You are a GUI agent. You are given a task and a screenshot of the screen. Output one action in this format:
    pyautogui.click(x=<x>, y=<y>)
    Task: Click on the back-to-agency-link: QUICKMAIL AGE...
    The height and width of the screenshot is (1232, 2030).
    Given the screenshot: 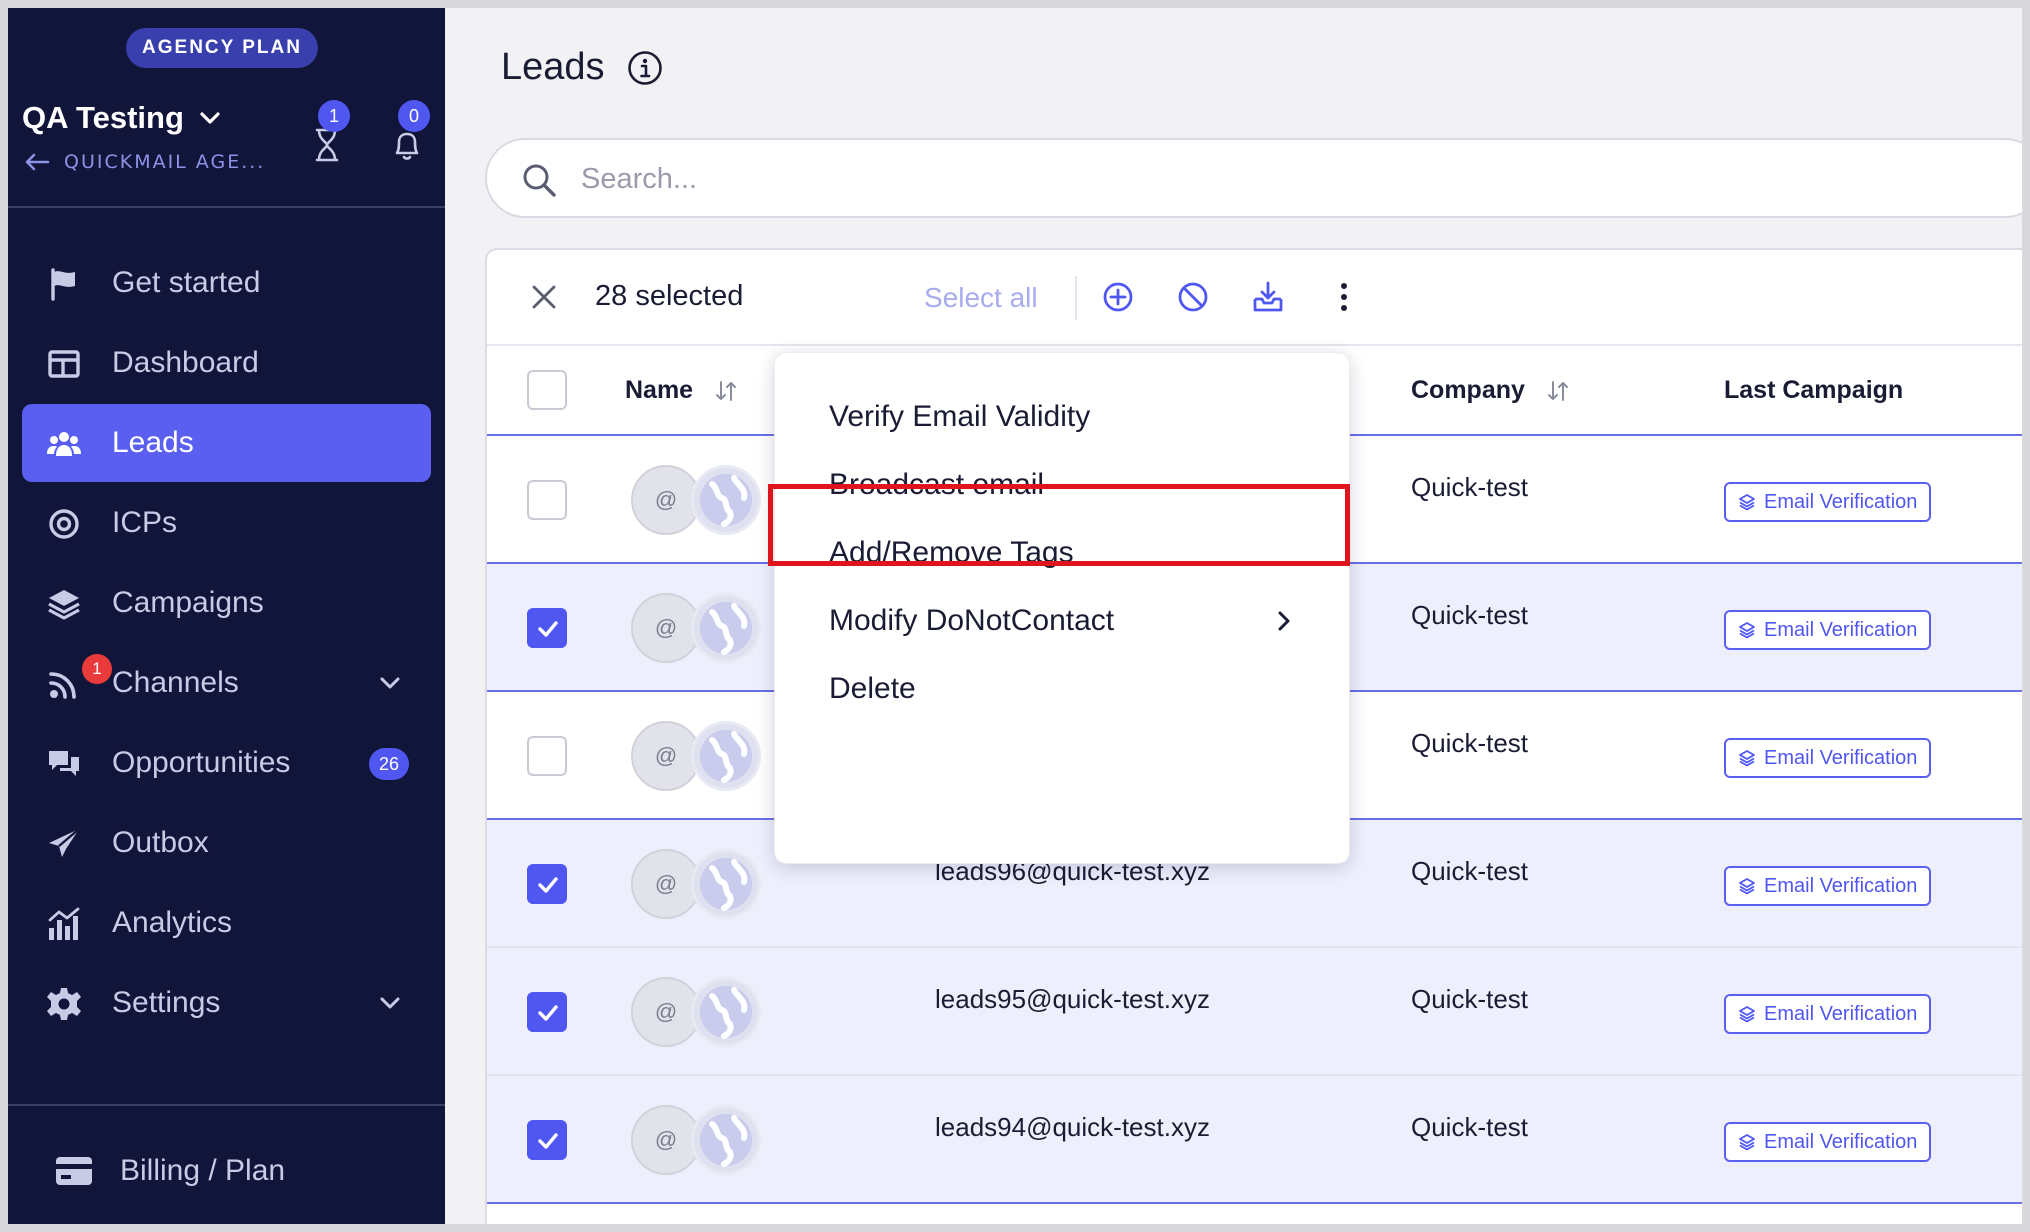 What is the action you would take?
    pyautogui.click(x=144, y=162)
    